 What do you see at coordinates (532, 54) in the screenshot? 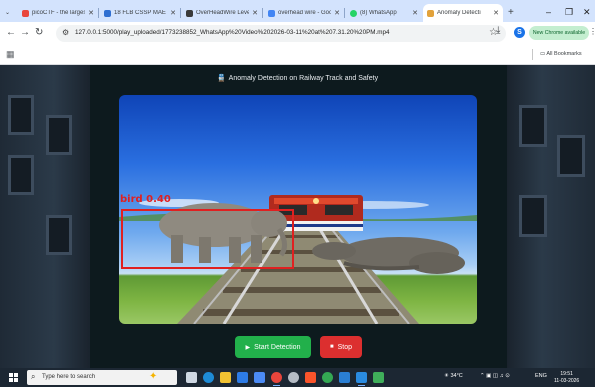
I see `bookmarks-divider` at bounding box center [532, 54].